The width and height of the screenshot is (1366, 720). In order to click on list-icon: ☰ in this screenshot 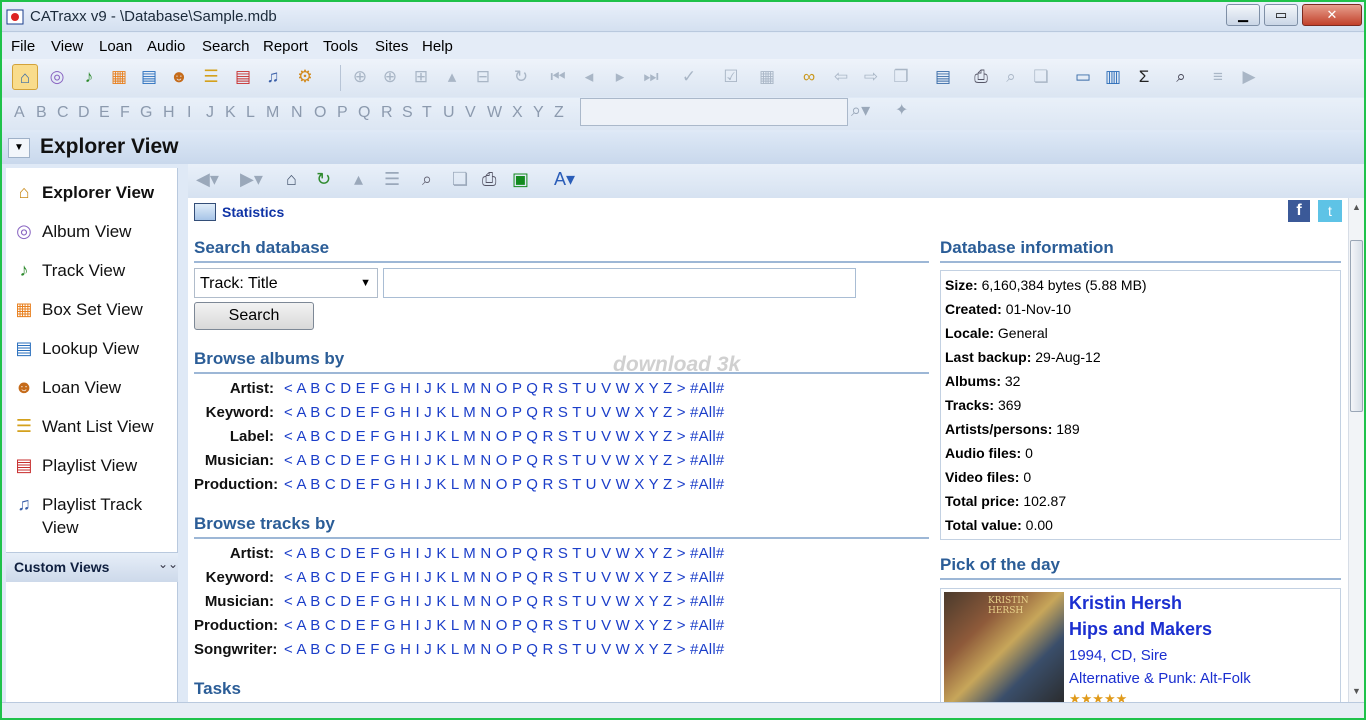, I will do `click(392, 179)`.